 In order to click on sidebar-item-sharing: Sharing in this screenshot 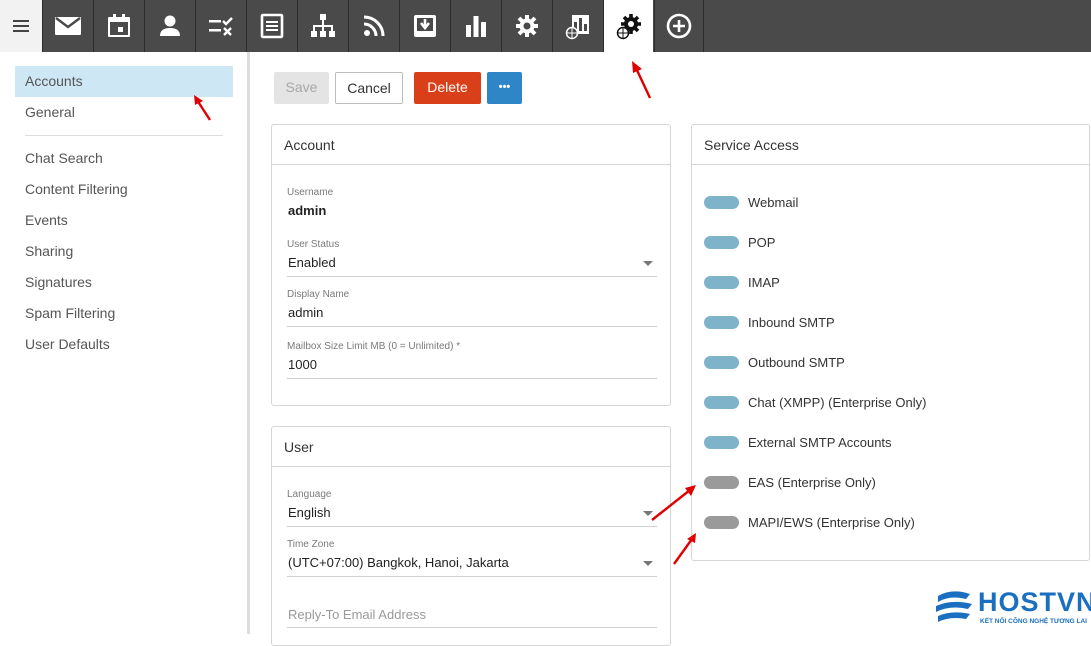, I will do `click(124, 251)`.